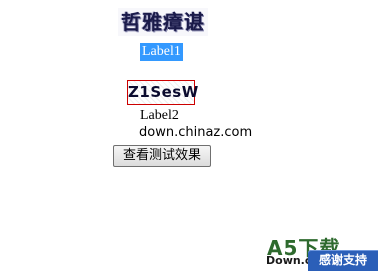  Describe the element at coordinates (289, 260) in the screenshot. I see `watermark-domain: Down.c` at that location.